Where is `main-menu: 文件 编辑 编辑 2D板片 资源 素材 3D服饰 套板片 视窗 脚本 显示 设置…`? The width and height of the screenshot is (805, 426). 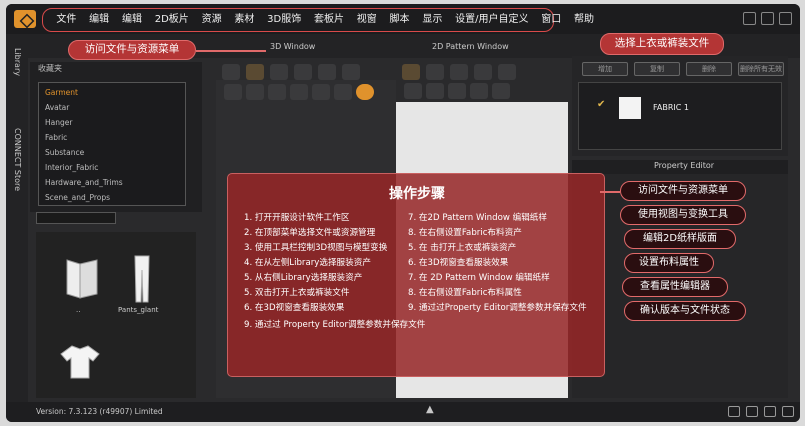
main-menu: 文件 编辑 编辑 2D板片 资源 素材 3D服饰 套板片 视窗 脚本 显示 设置… is located at coordinates (325, 20).